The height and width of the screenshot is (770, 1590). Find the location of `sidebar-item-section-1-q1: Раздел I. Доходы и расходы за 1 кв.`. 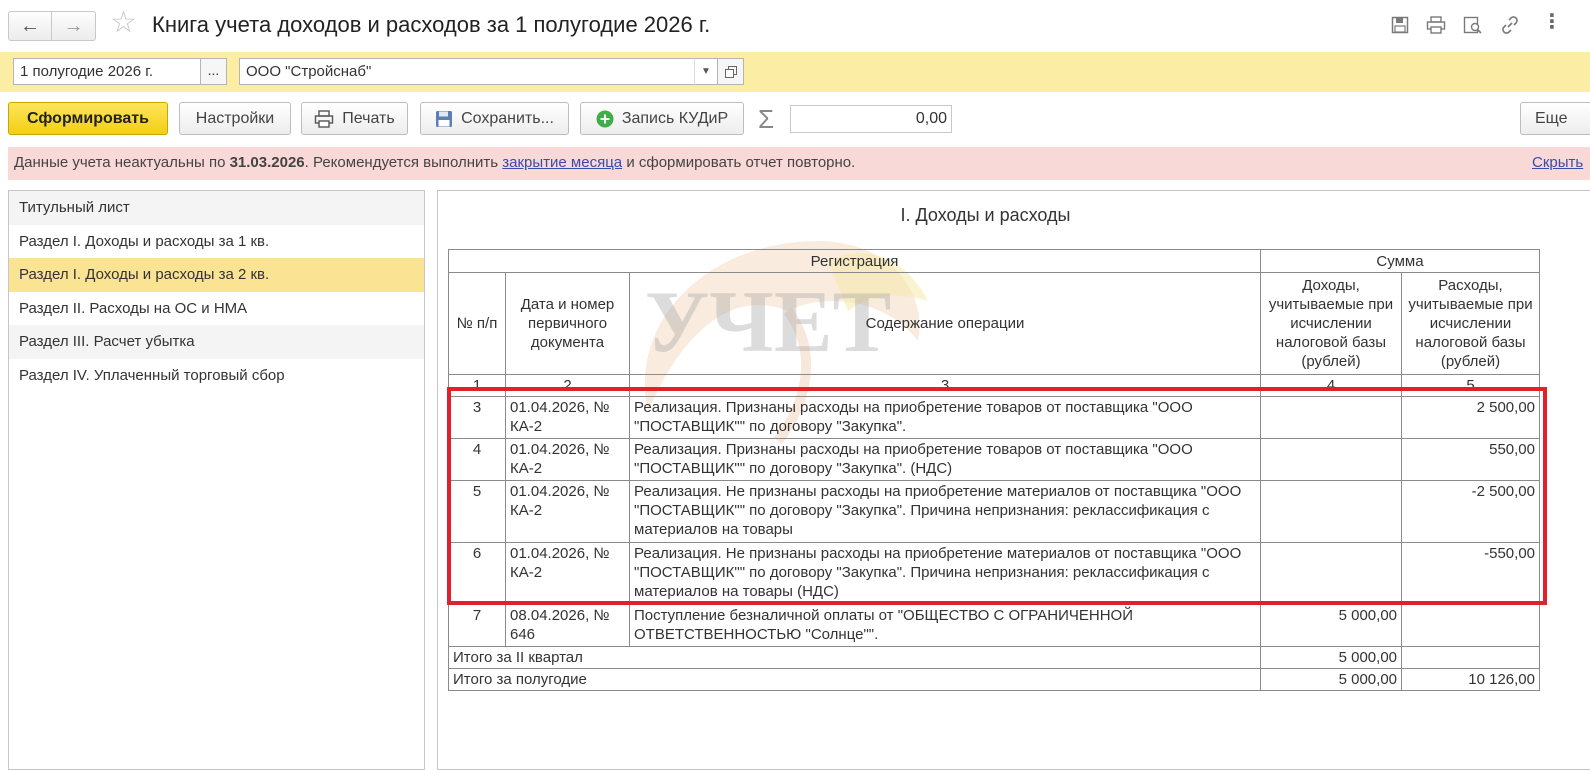

sidebar-item-section-1-q1: Раздел I. Доходы и расходы за 1 кв. is located at coordinates (216, 242).